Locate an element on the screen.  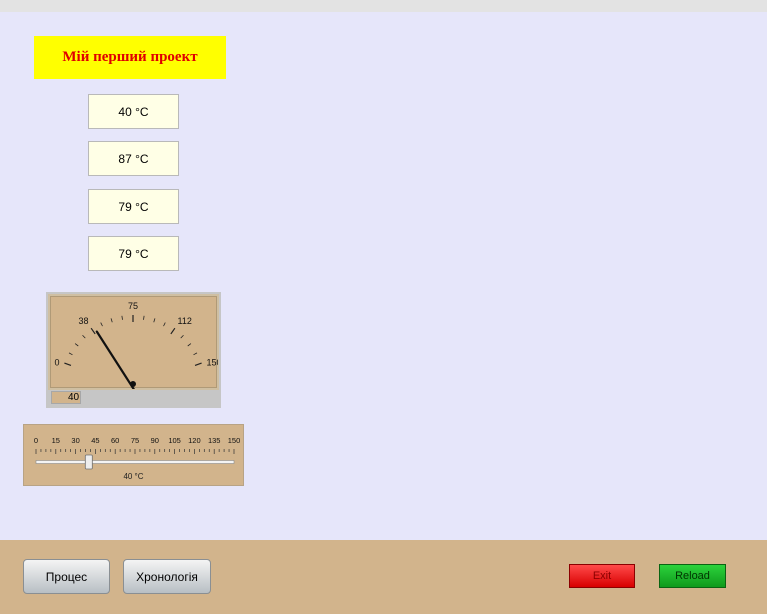
gauge-face: 0 38 75 112 150 is located at coordinates (134, 342).